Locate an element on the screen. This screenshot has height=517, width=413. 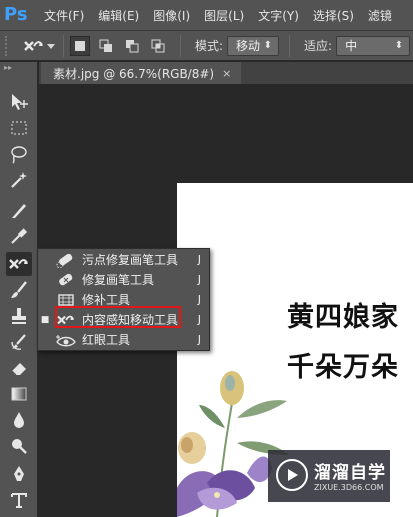
subtract-selection-button is located at coordinates (132, 46).